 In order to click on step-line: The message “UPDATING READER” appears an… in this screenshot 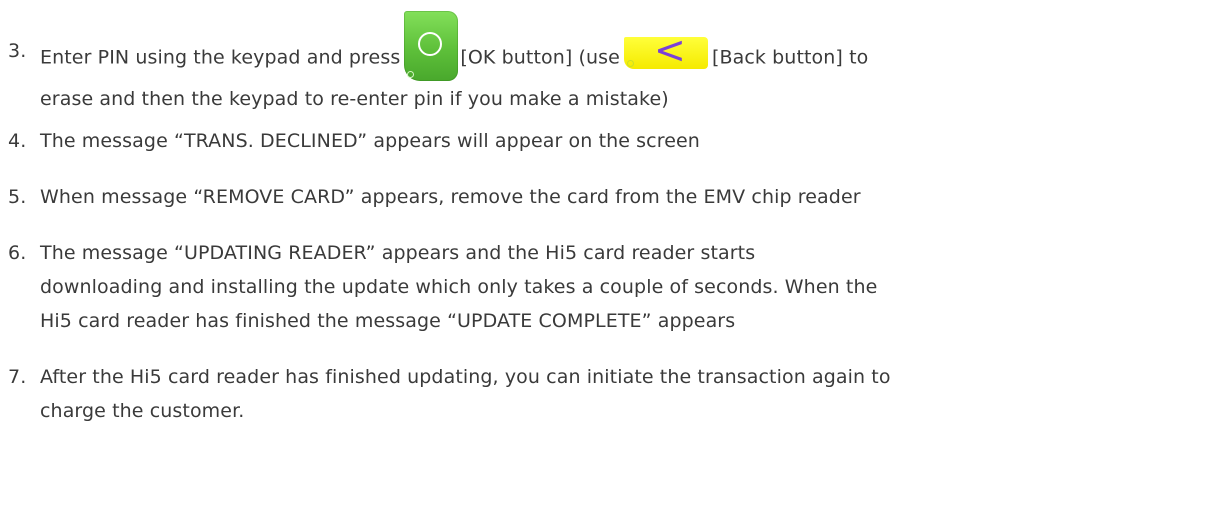, I will do `click(398, 253)`.